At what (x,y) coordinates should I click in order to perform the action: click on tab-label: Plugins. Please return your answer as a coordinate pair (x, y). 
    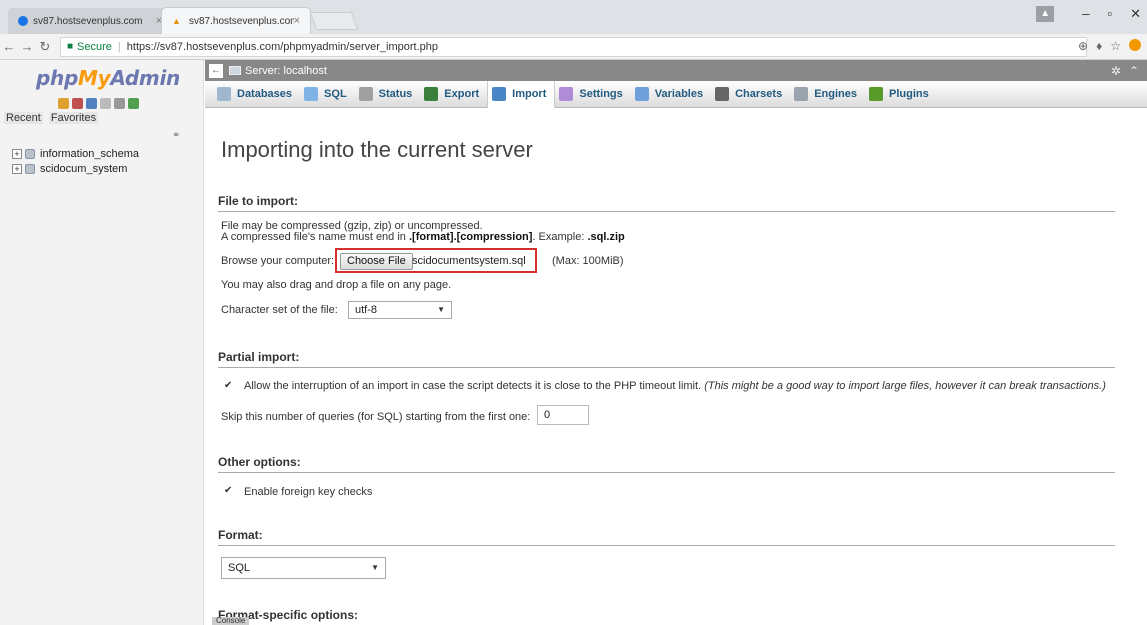
    Looking at the image, I should click on (908, 94).